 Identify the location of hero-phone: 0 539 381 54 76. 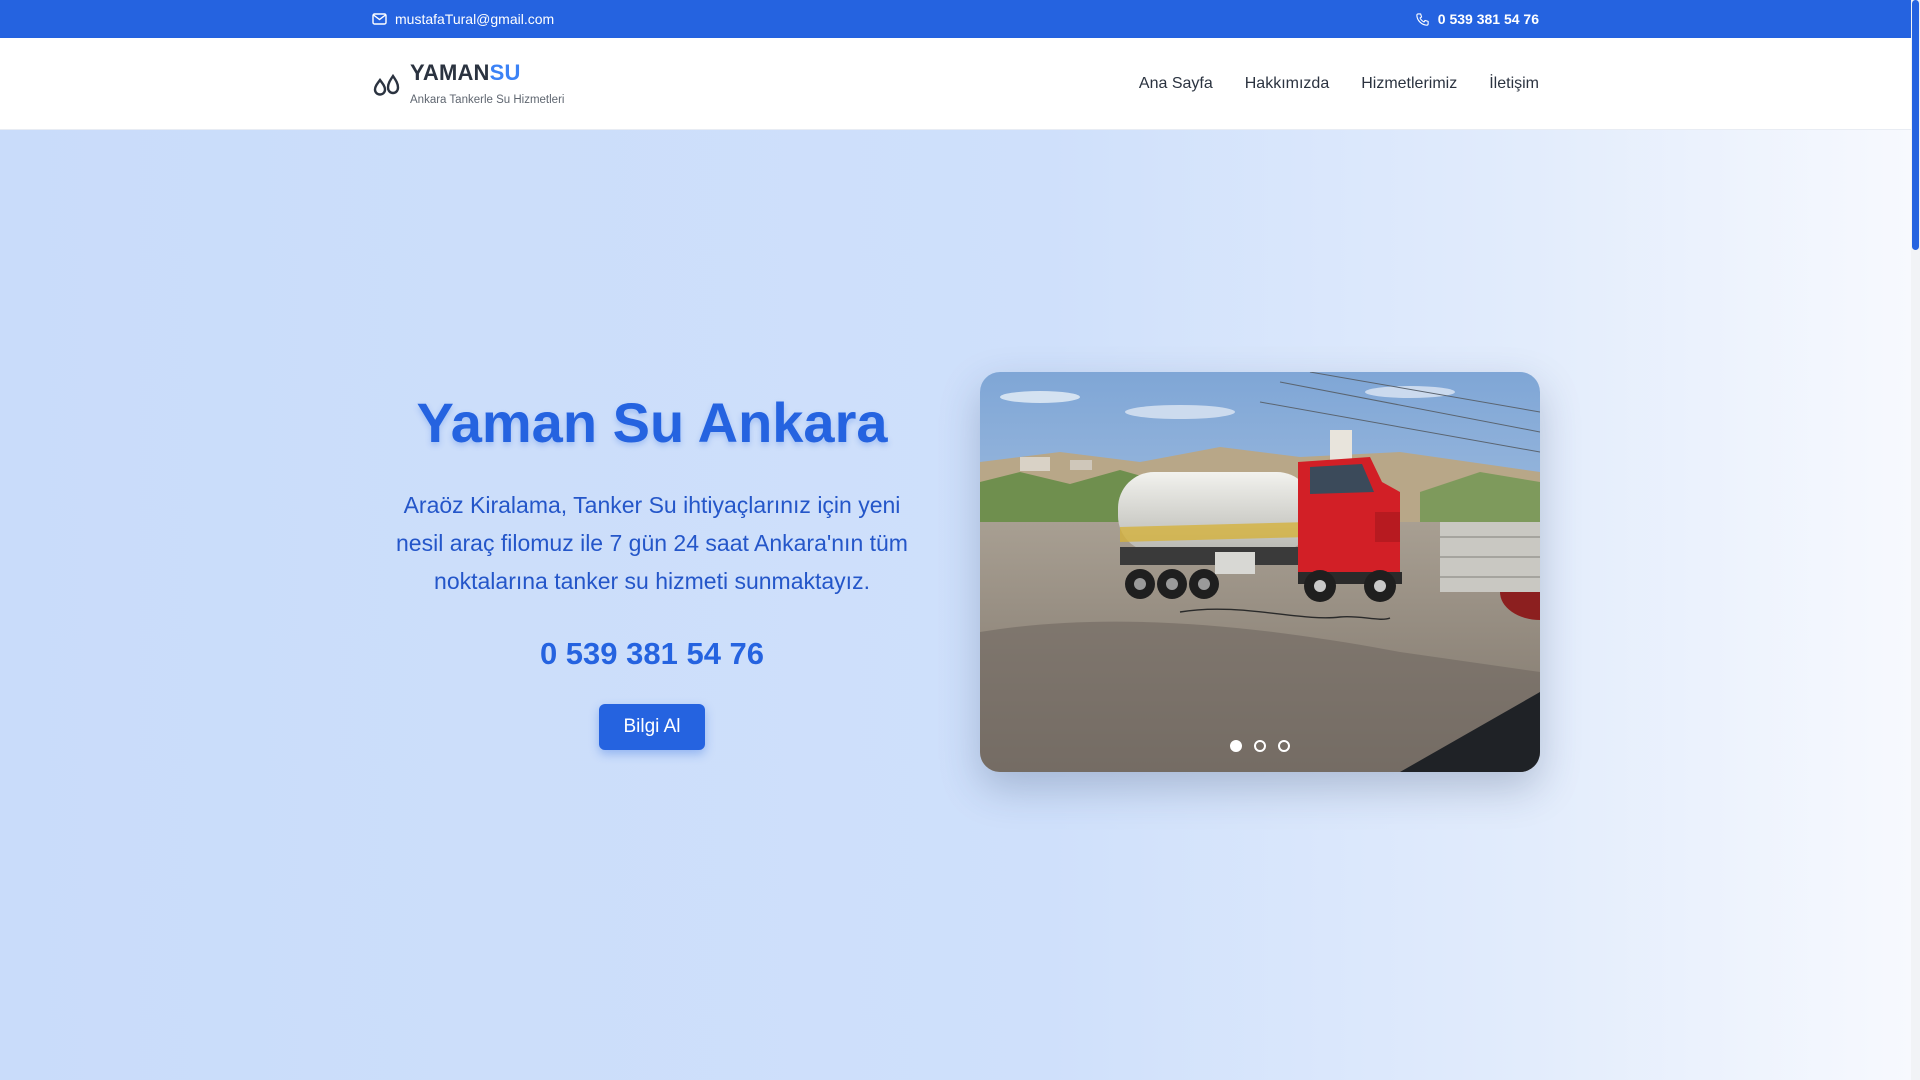
(652, 654).